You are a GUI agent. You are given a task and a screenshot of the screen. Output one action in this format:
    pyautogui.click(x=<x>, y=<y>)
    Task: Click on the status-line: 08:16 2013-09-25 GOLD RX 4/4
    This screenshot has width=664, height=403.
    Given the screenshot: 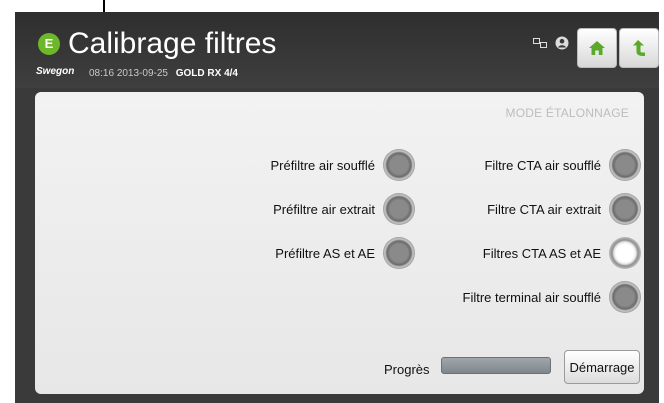 What is the action you would take?
    pyautogui.click(x=163, y=73)
    